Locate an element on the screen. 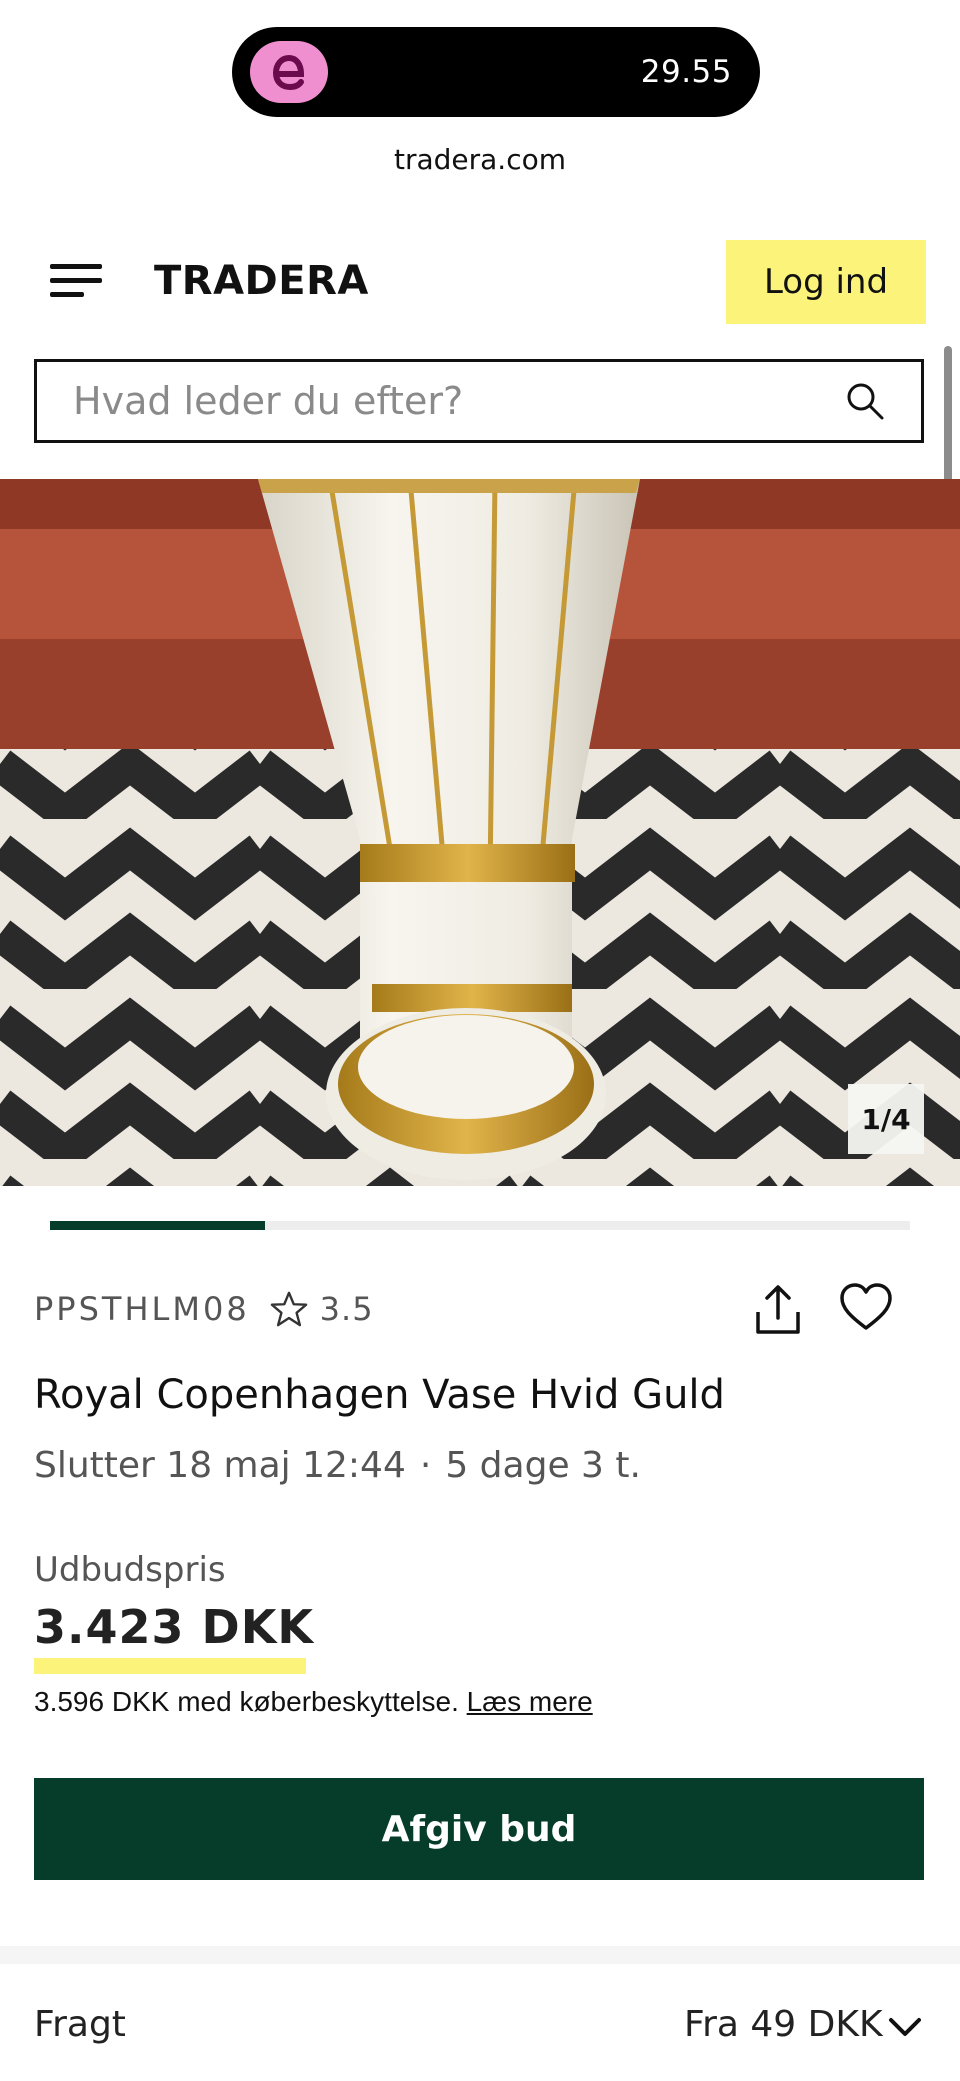 The height and width of the screenshot is (2081, 960). seller-row: PPSTHLM08 3.5 is located at coordinates (204, 1309).